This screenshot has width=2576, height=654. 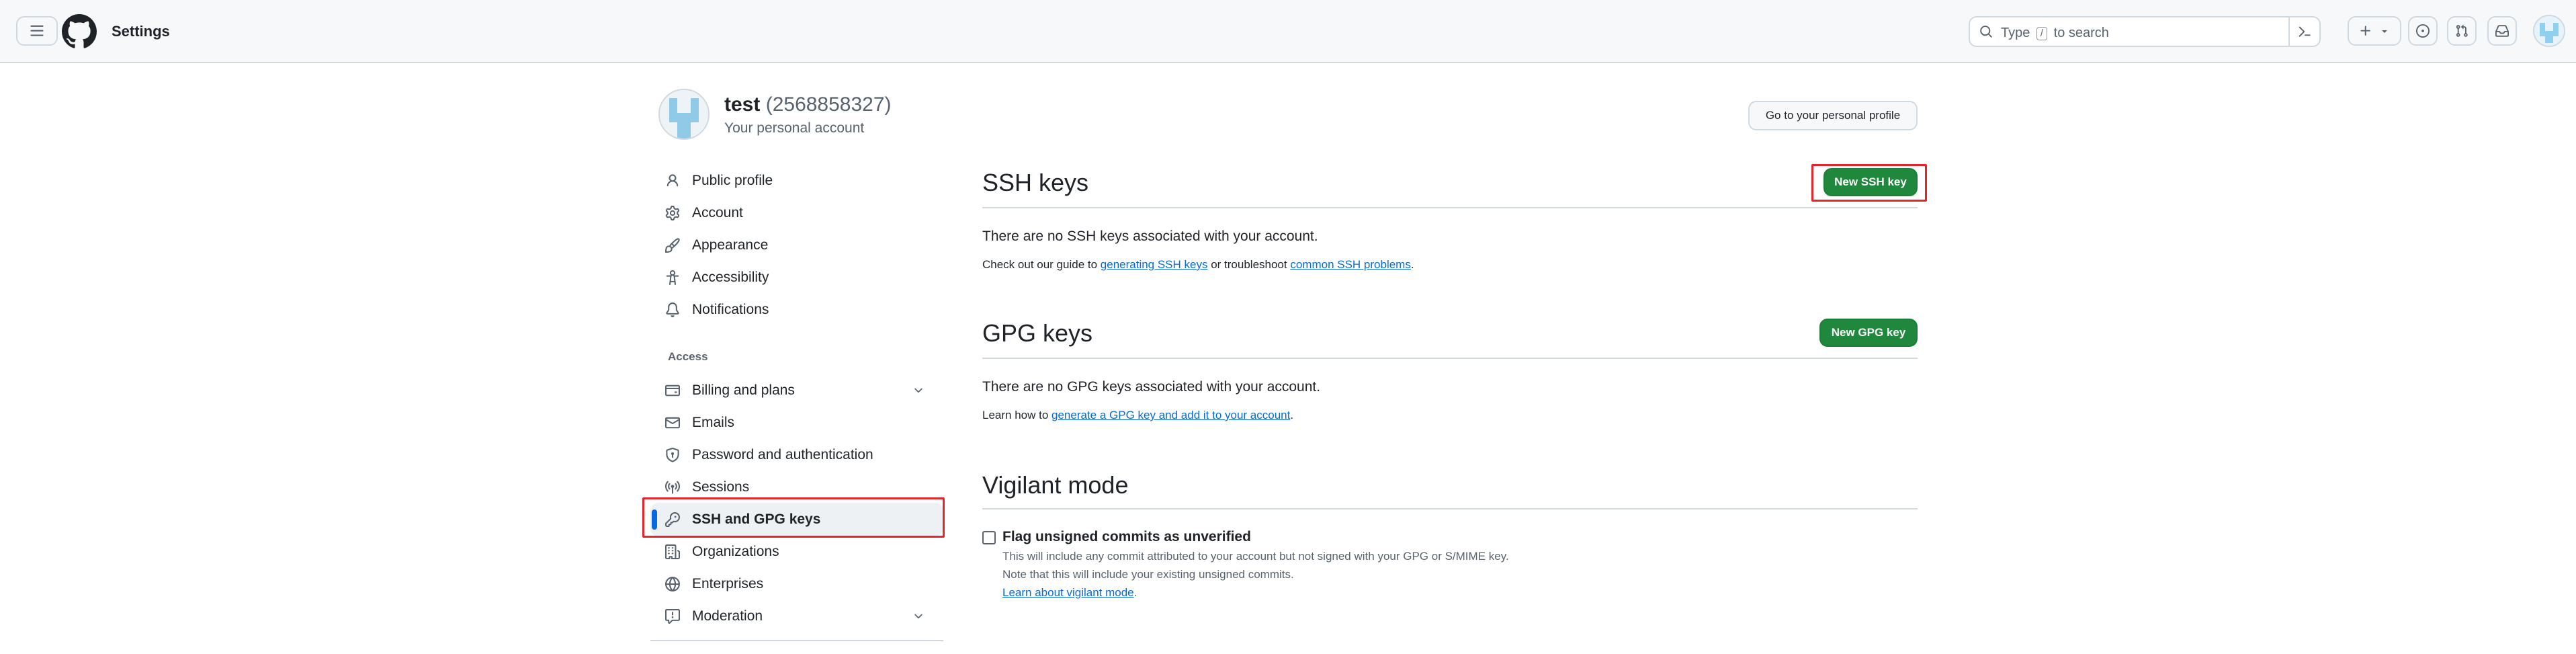 I want to click on sidebar-item-account: Account, so click(x=796, y=213).